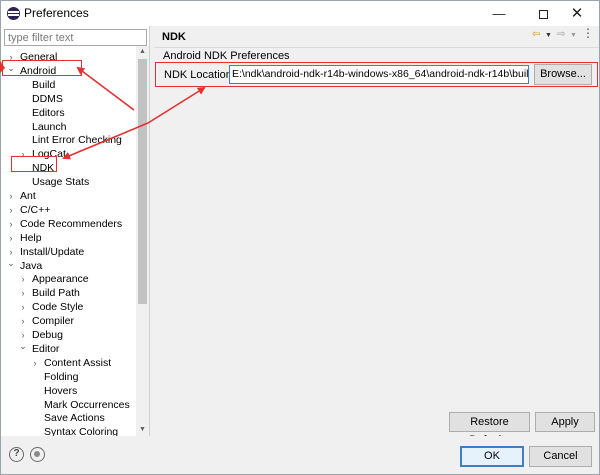  Describe the element at coordinates (536, 34) in the screenshot. I see `back-arrow-icon: ⇦` at that location.